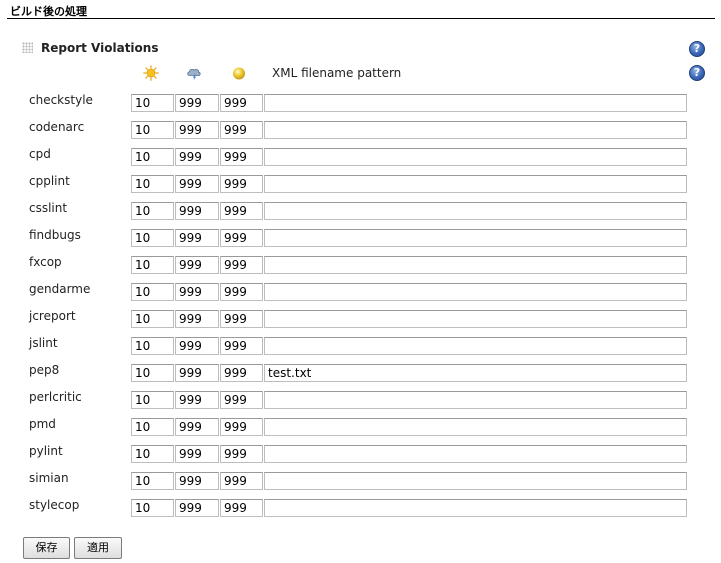 This screenshot has height=563, width=721. What do you see at coordinates (57, 127) in the screenshot?
I see `tool-name-label: codenarc` at bounding box center [57, 127].